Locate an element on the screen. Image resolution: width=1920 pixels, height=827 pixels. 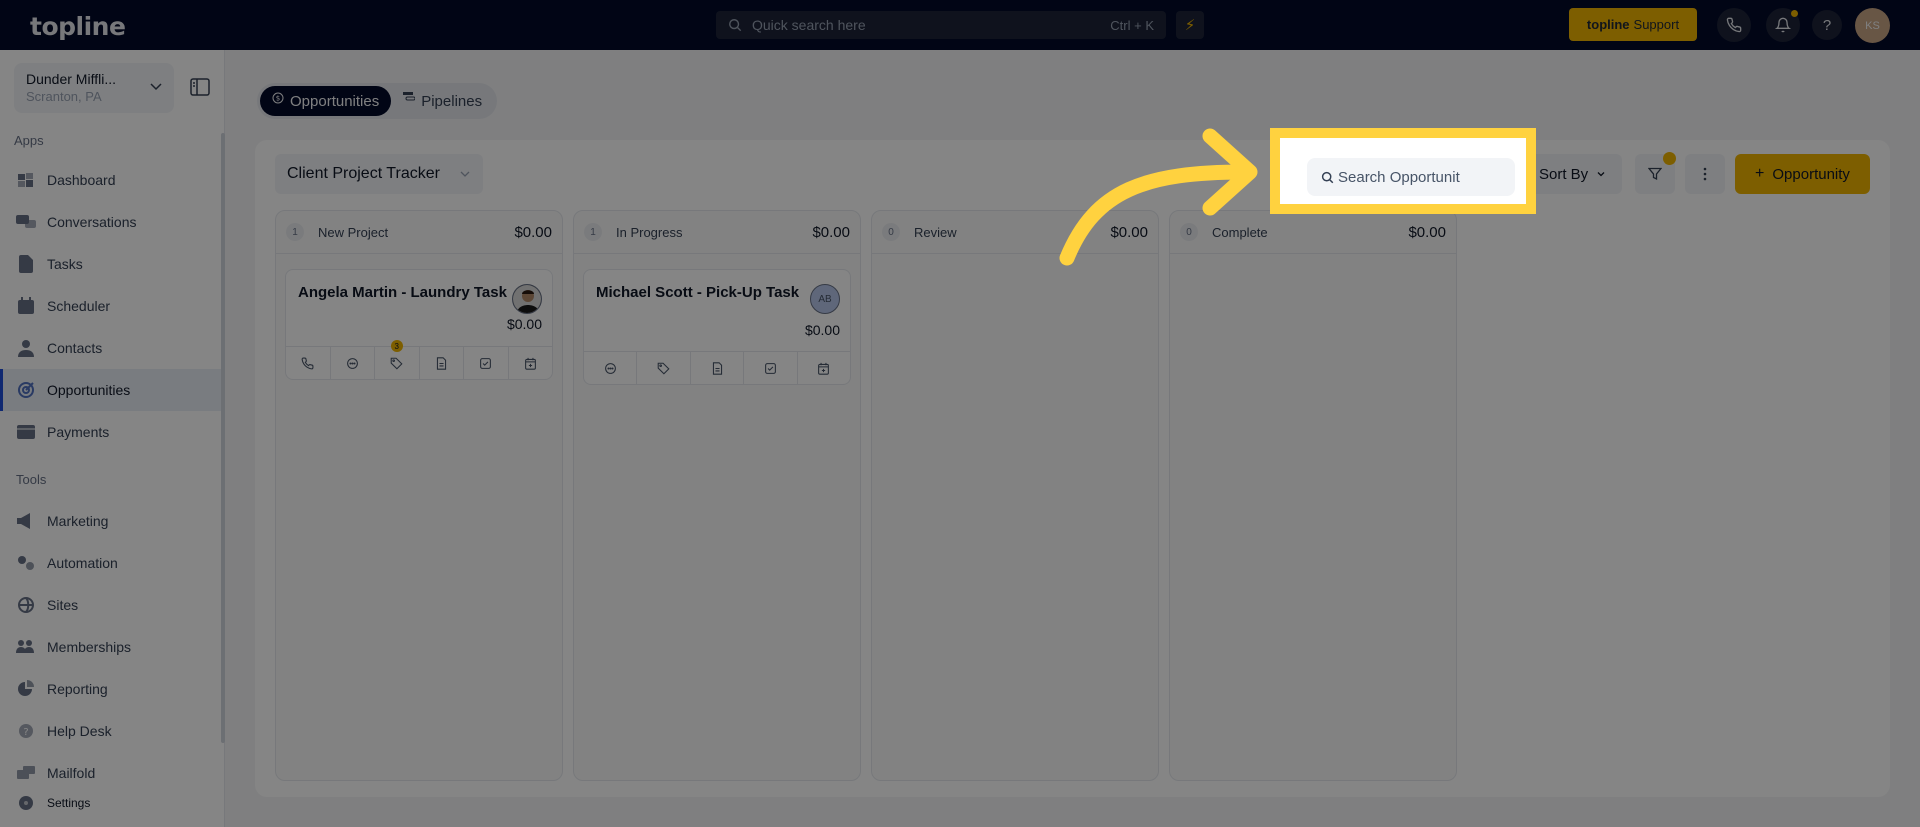
tab-label: Opportunities is located at coordinates (335, 101).